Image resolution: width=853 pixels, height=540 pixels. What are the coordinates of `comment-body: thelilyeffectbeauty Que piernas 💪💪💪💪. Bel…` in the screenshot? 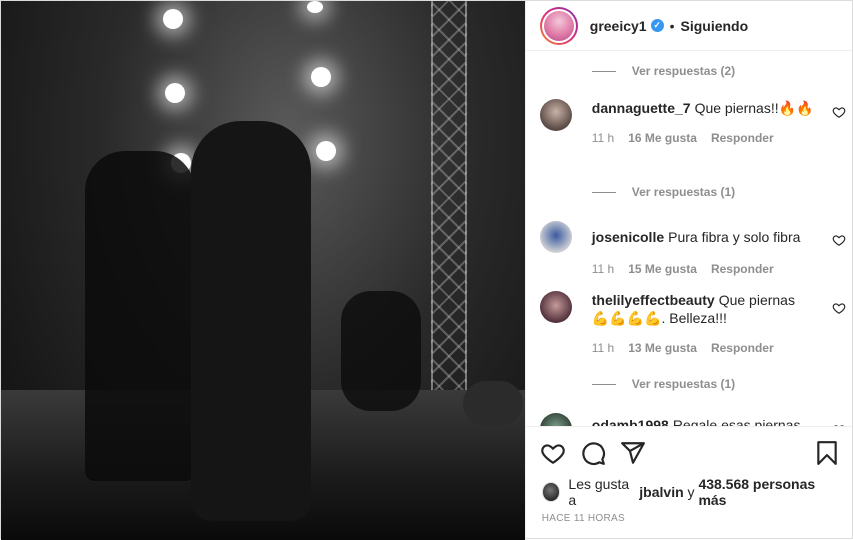 It's located at (719, 309).